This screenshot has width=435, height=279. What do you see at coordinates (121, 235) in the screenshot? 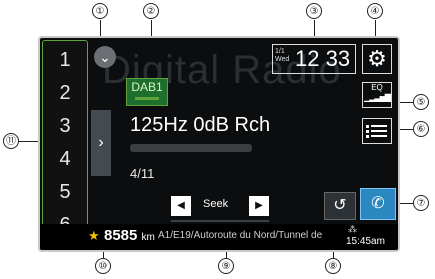
I see `distance-value: 8585` at bounding box center [121, 235].